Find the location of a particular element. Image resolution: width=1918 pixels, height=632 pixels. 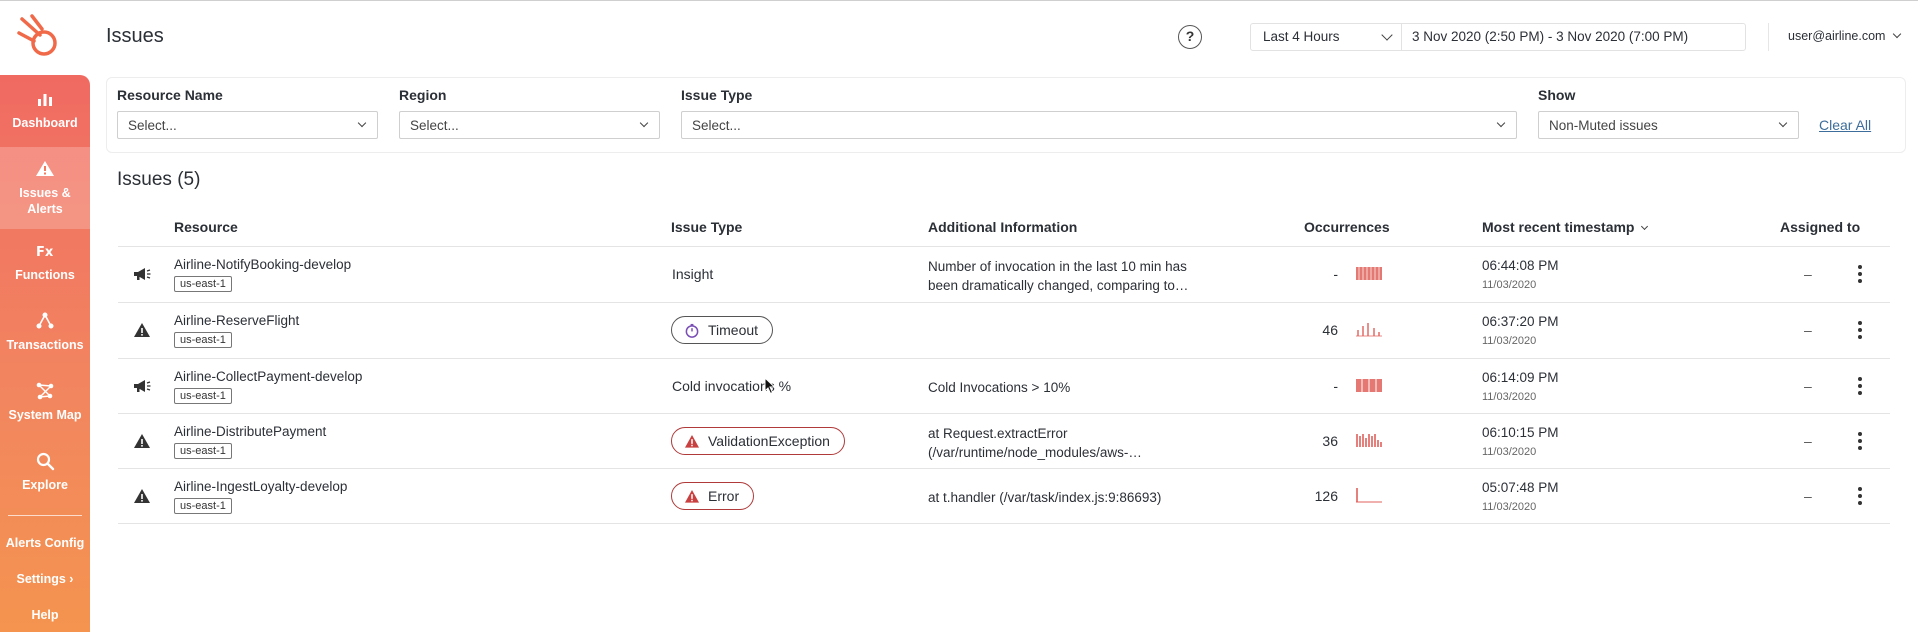

column-header-additional: Additional Information is located at coordinates (1002, 227).